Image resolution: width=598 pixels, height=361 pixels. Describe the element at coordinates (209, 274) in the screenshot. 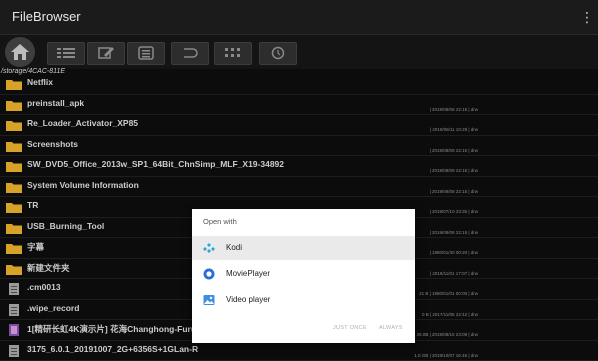

I see `movieplayer-icon` at that location.